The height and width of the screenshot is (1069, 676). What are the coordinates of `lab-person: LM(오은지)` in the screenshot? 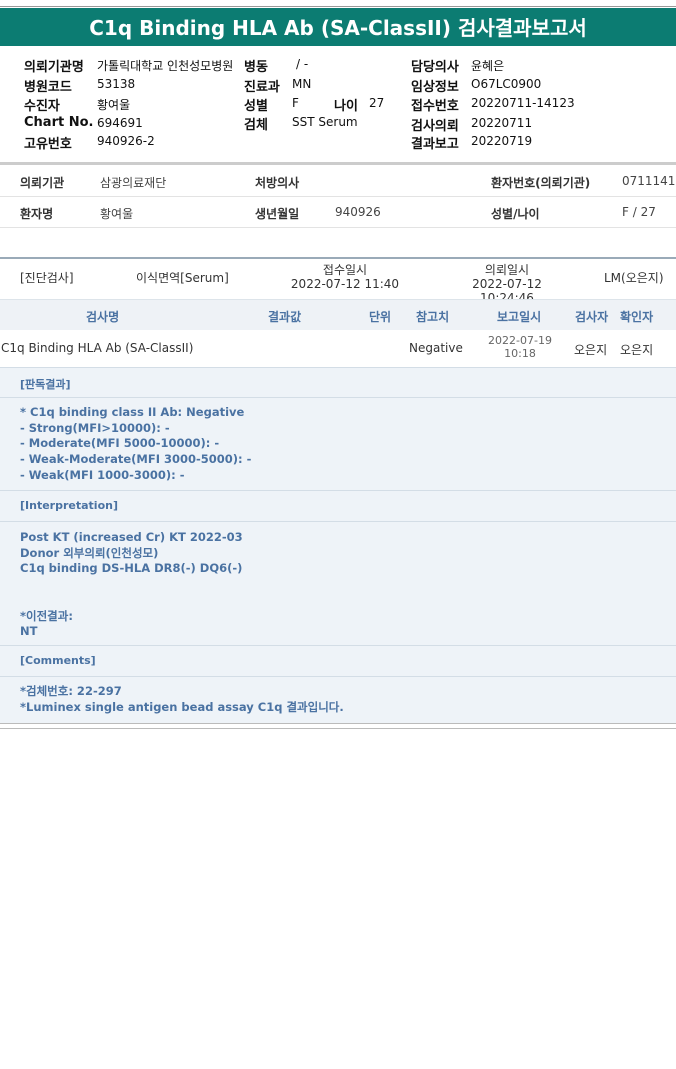 It's located at (634, 278).